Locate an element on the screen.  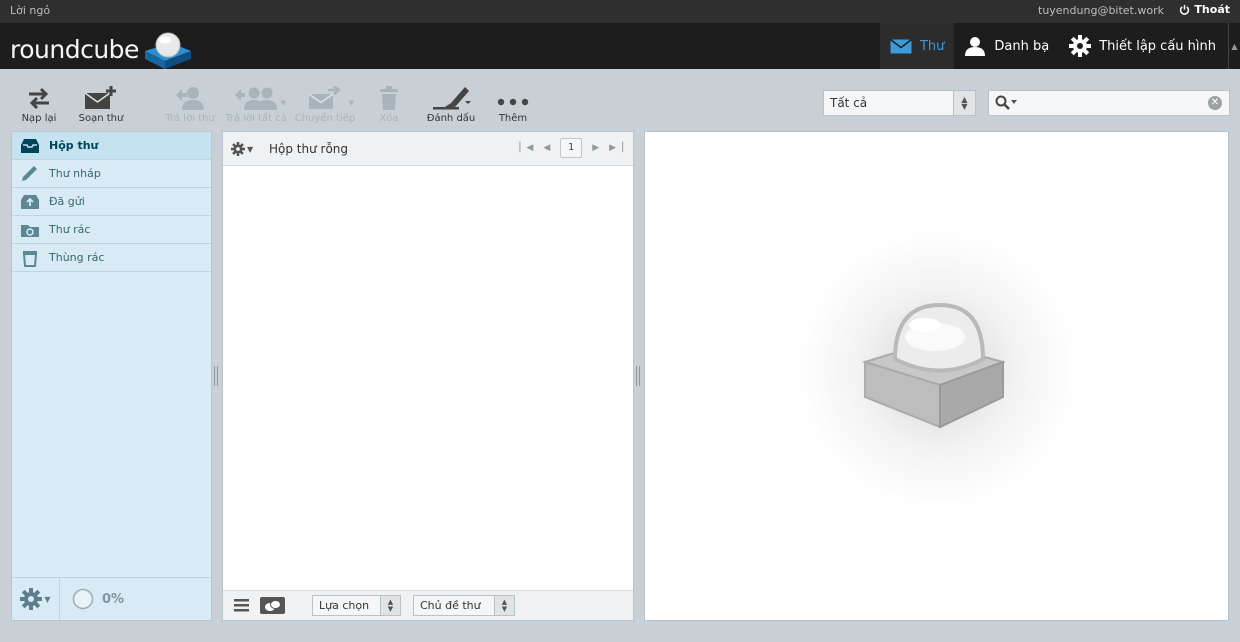
threads-bubbles-icon is located at coordinates (273, 605).